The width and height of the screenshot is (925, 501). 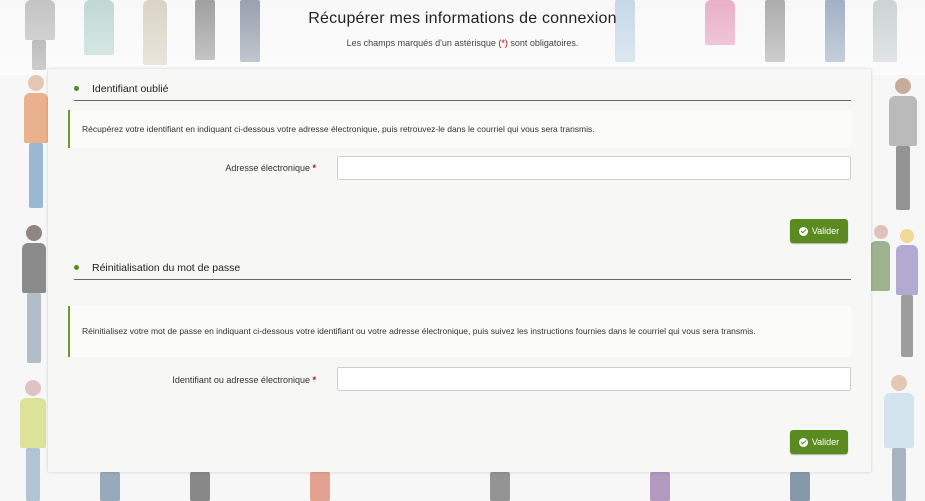 I want to click on section-title-password-reset: Réinitialisation du mot de passe, so click(x=462, y=271).